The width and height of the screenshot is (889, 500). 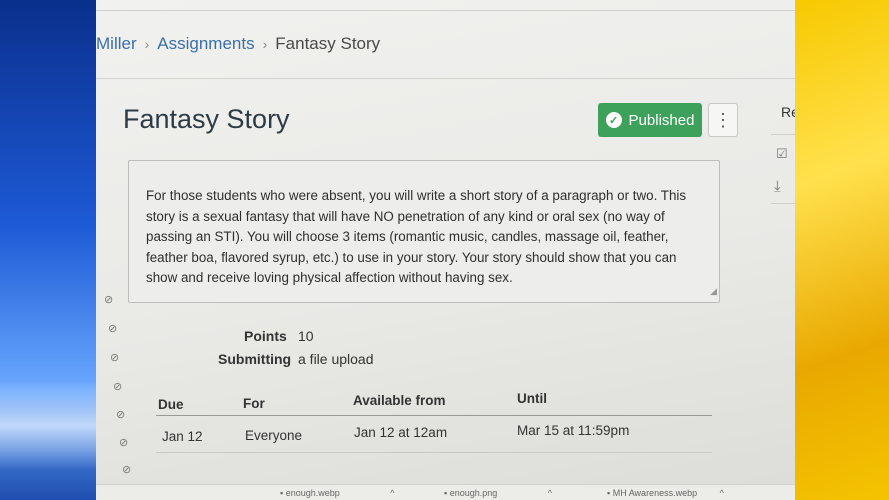 I want to click on download-item: ▪ enough.png ^, so click(x=498, y=493).